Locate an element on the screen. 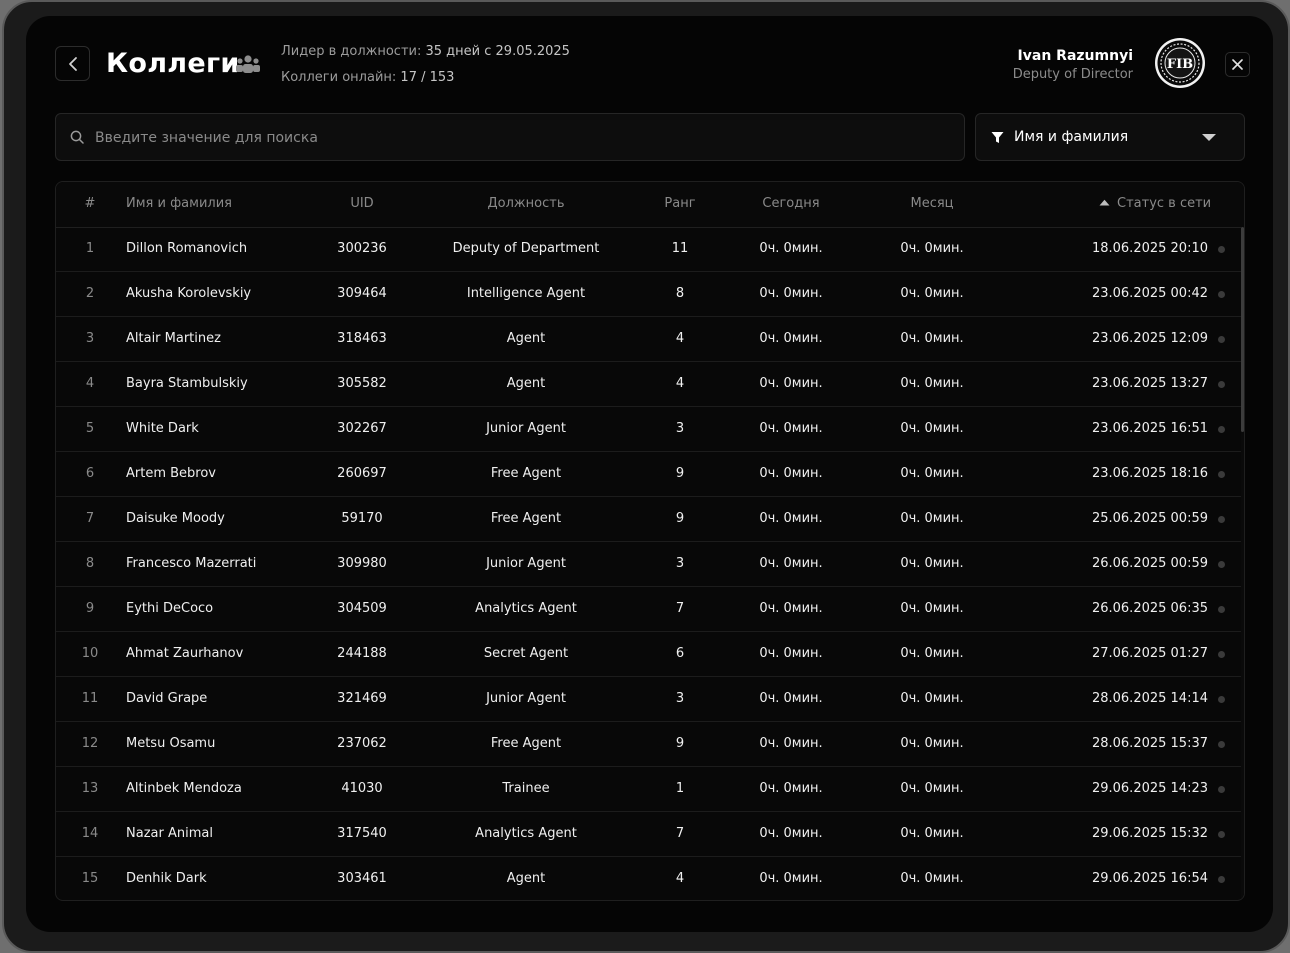  cell-status: 23.06.2025 16:51 is located at coordinates (1149, 428).